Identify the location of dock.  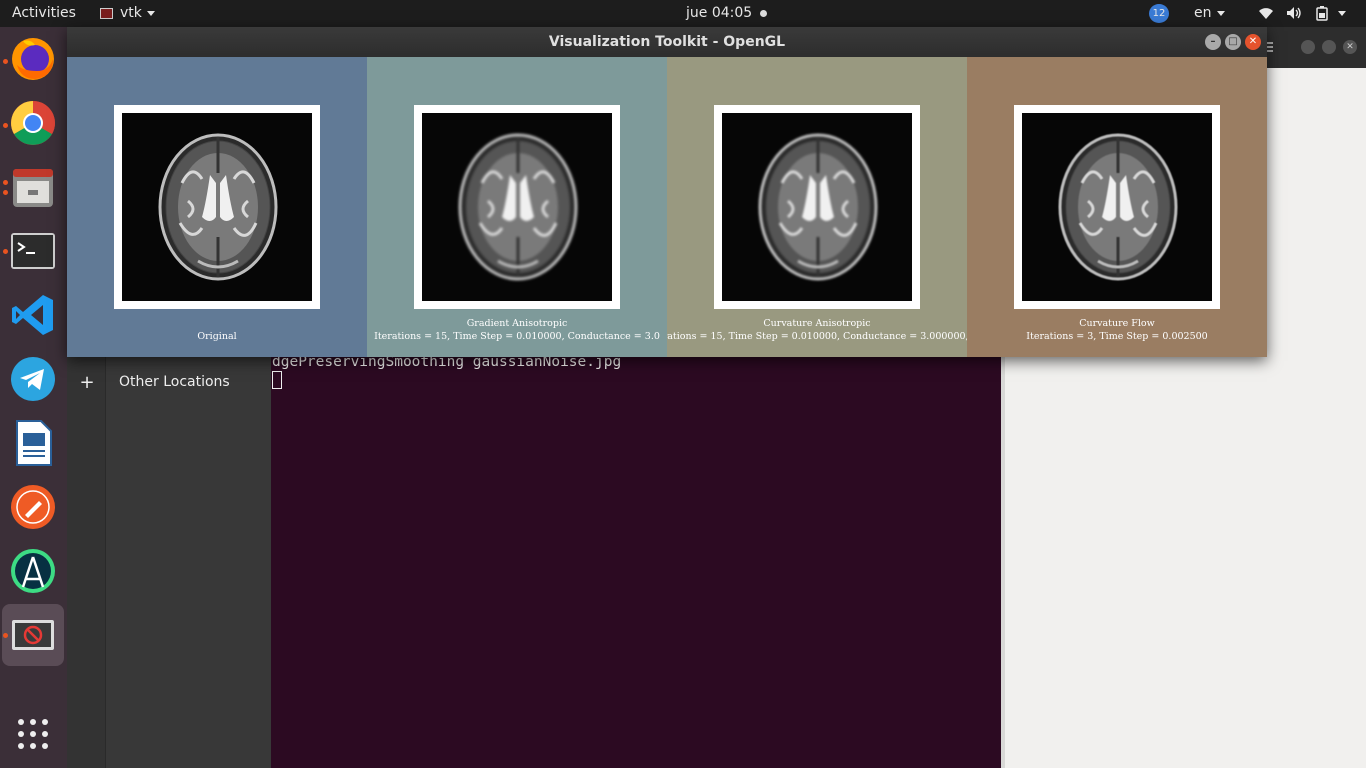
(33, 397).